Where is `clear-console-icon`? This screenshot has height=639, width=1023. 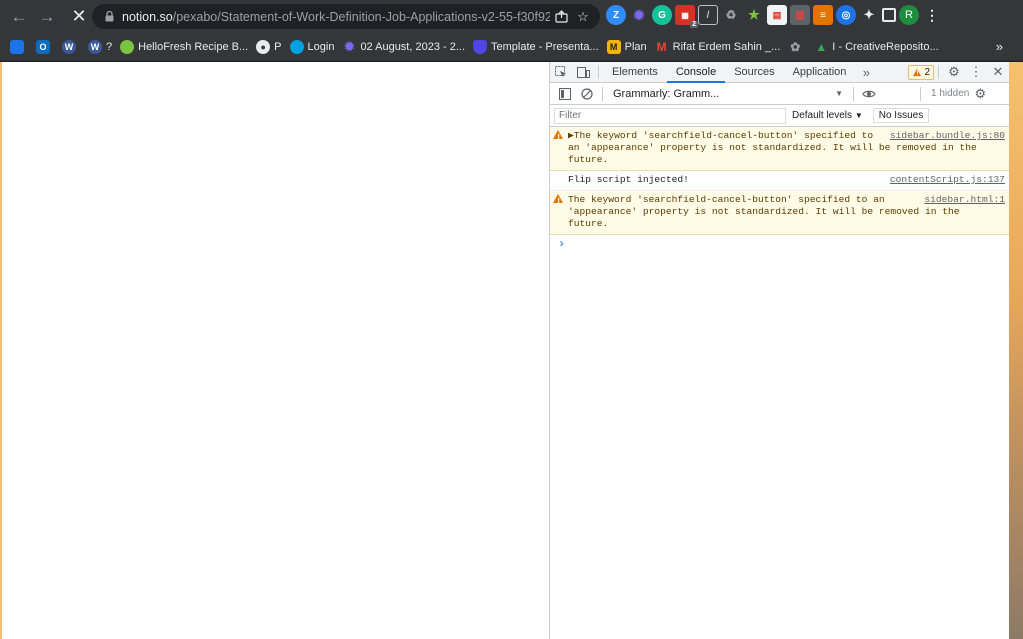 clear-console-icon is located at coordinates (587, 93).